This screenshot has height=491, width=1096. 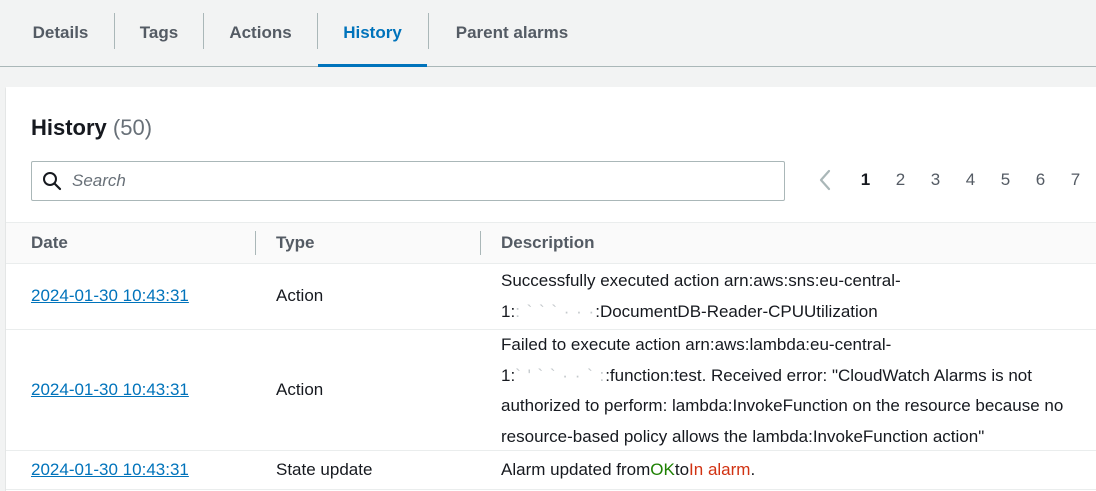 What do you see at coordinates (682, 469) in the screenshot?
I see `desc-mid: to` at bounding box center [682, 469].